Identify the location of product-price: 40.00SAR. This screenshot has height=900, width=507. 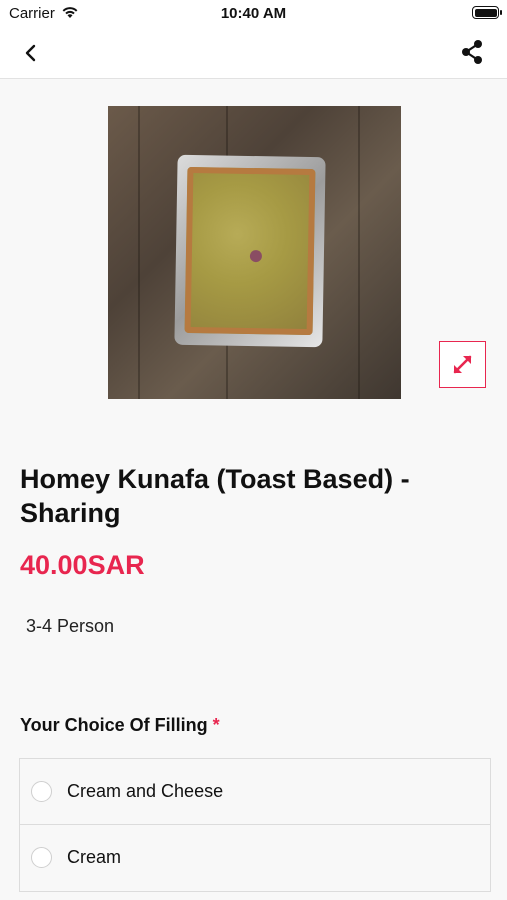
(82, 565).